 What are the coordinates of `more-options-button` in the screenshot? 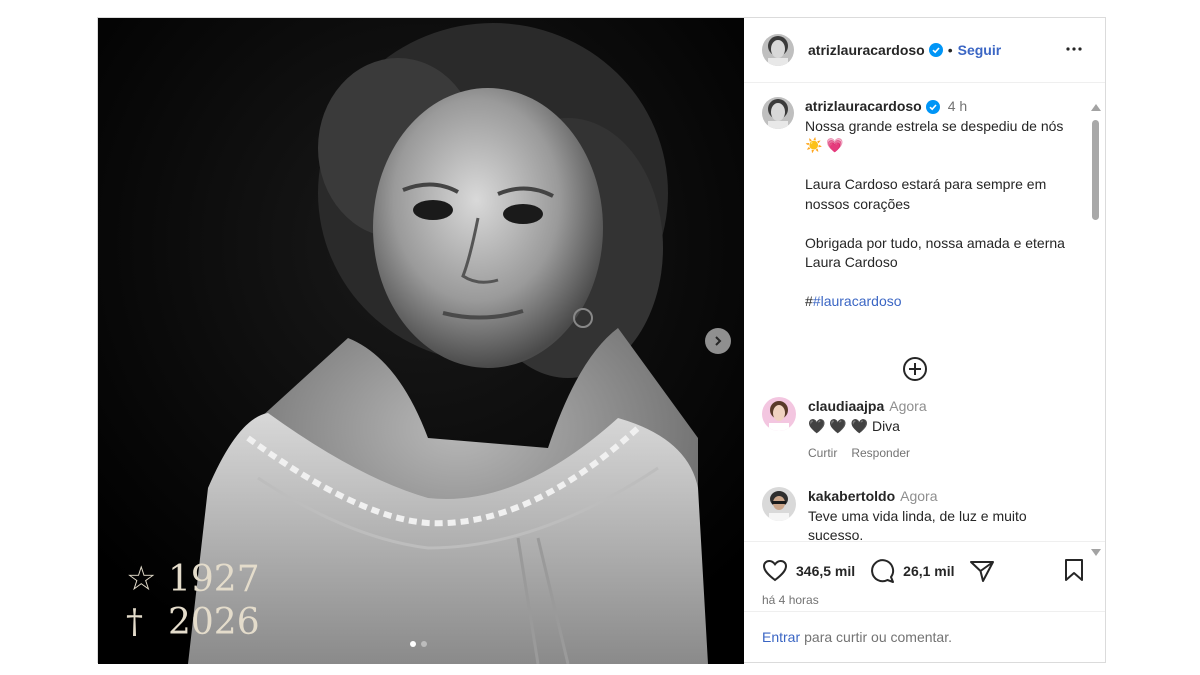 It's located at (1074, 51).